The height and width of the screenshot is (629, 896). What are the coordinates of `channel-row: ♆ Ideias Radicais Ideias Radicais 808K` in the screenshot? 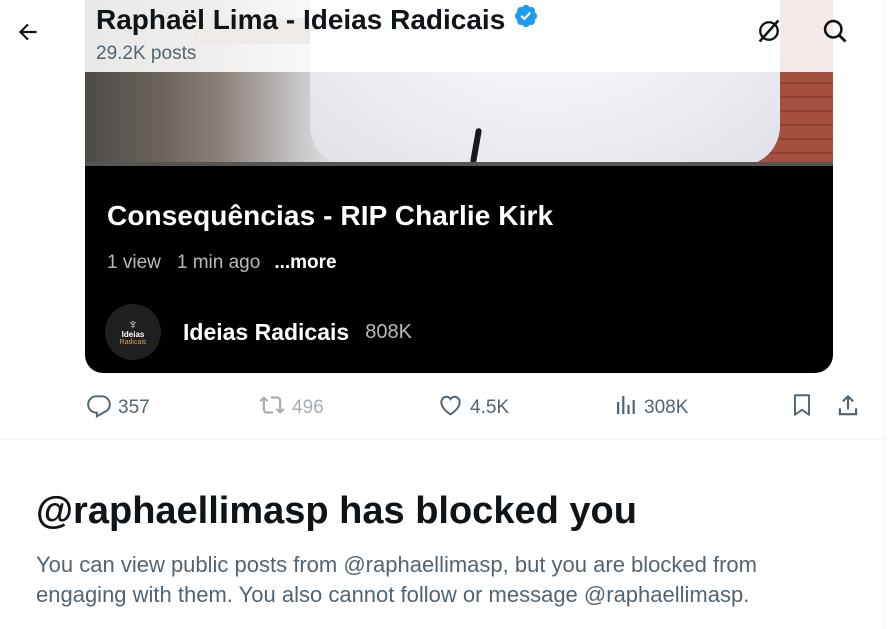 It's located at (258, 332).